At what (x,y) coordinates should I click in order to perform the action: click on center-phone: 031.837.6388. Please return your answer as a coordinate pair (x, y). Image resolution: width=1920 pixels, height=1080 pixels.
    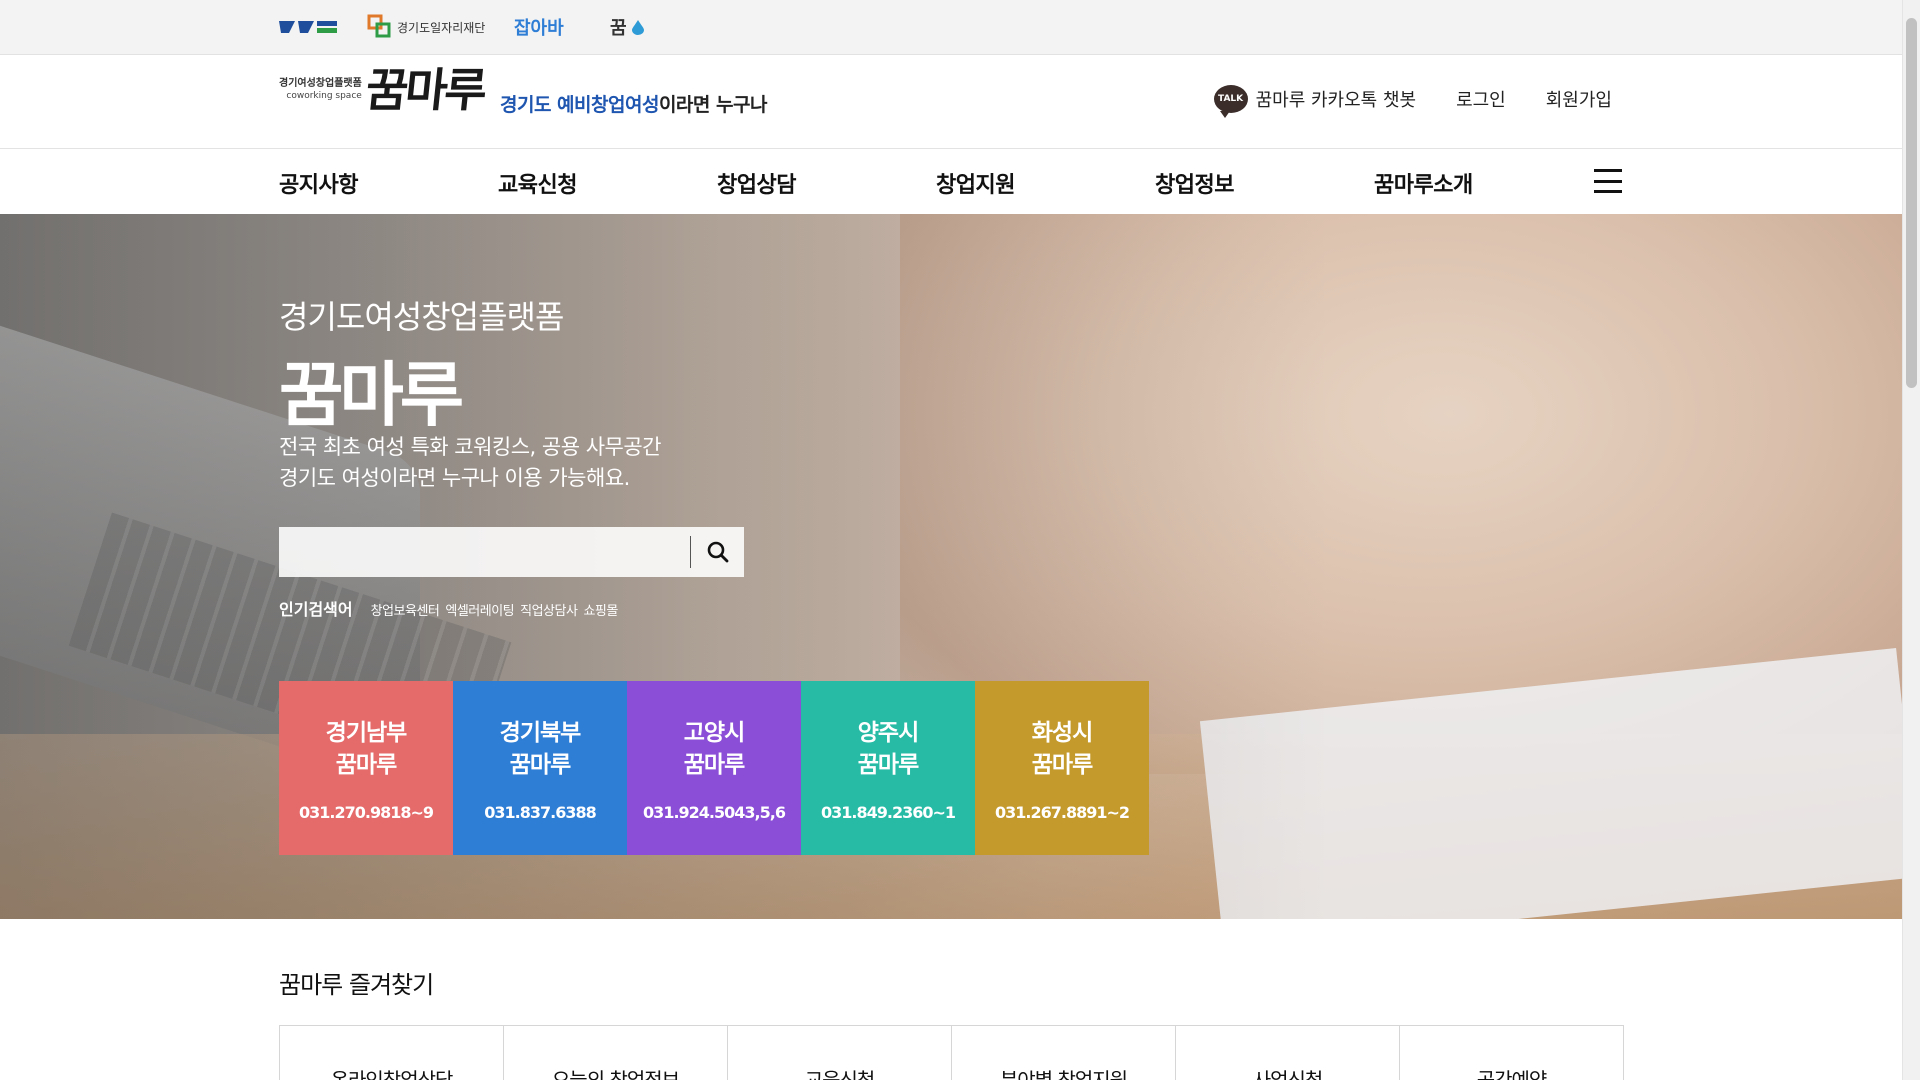
    Looking at the image, I should click on (540, 812).